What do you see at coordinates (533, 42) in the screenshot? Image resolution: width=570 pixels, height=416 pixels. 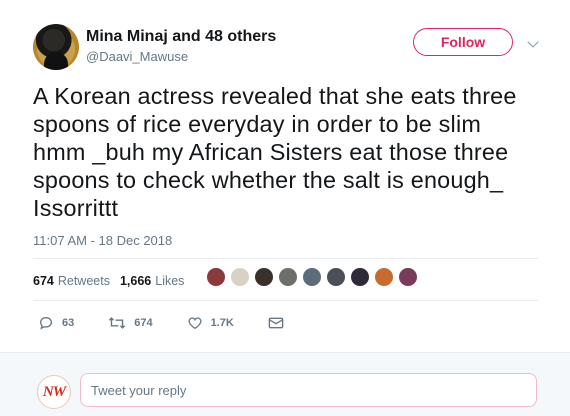 I see `chevron-down-icon` at bounding box center [533, 42].